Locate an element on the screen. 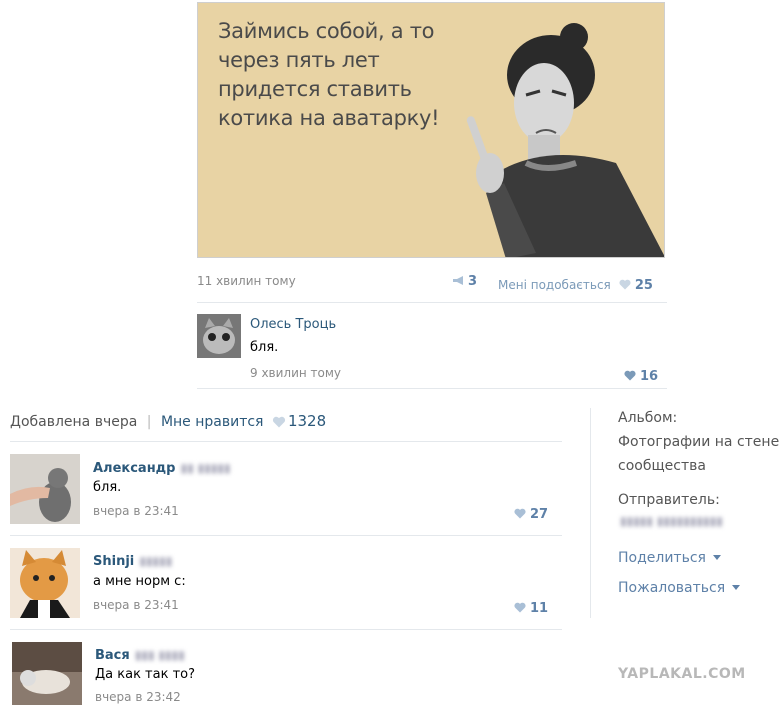 This screenshot has width=781, height=705. album-info: Альбом: Фотографии на стене сообщества is located at coordinates (698, 442).